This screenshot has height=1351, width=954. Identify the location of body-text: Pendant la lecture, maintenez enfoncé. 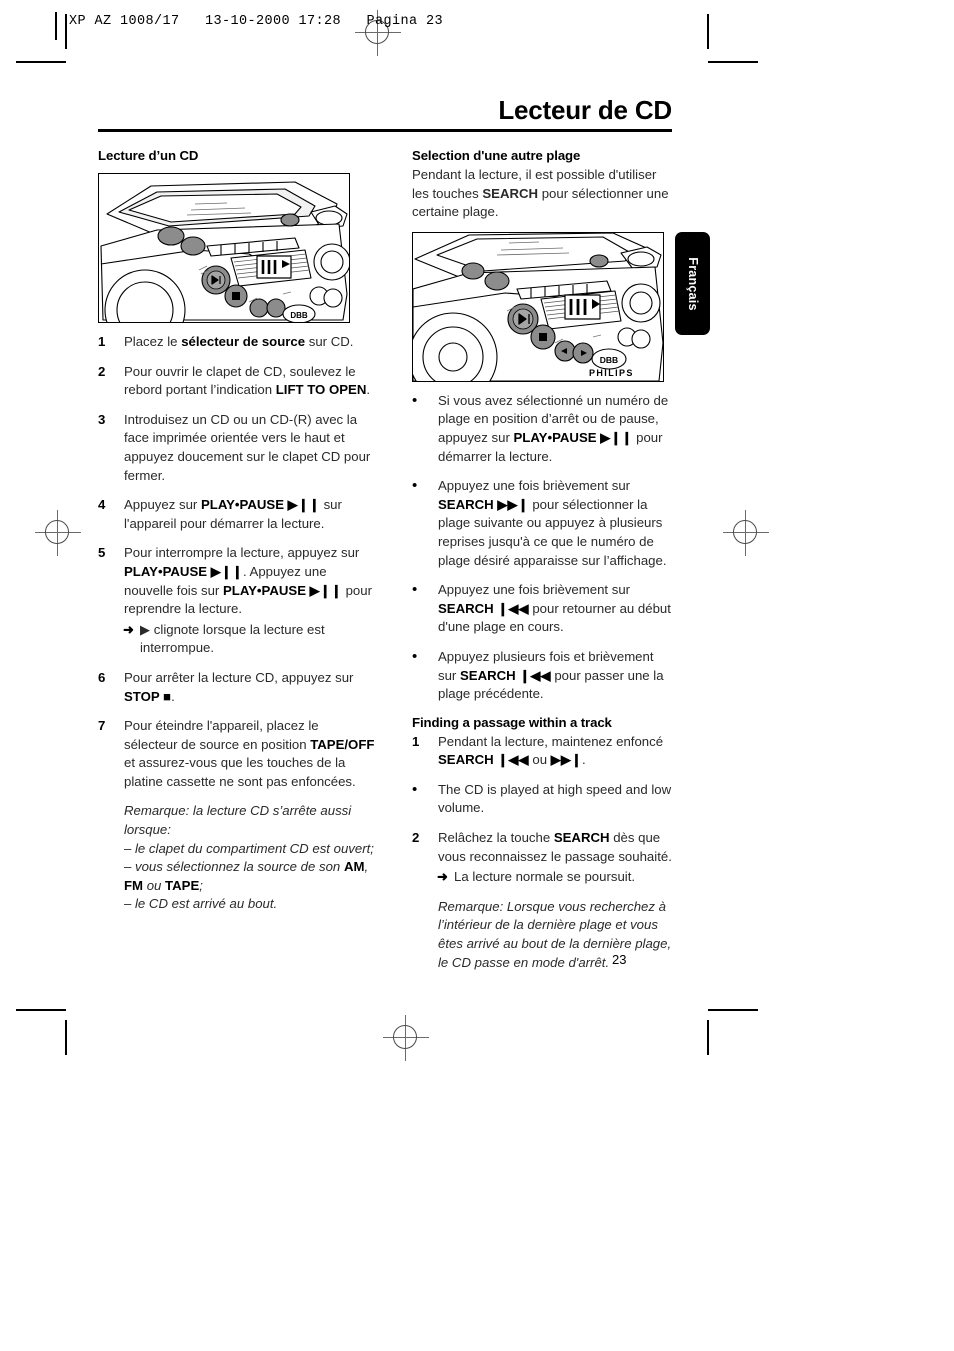
(551, 741).